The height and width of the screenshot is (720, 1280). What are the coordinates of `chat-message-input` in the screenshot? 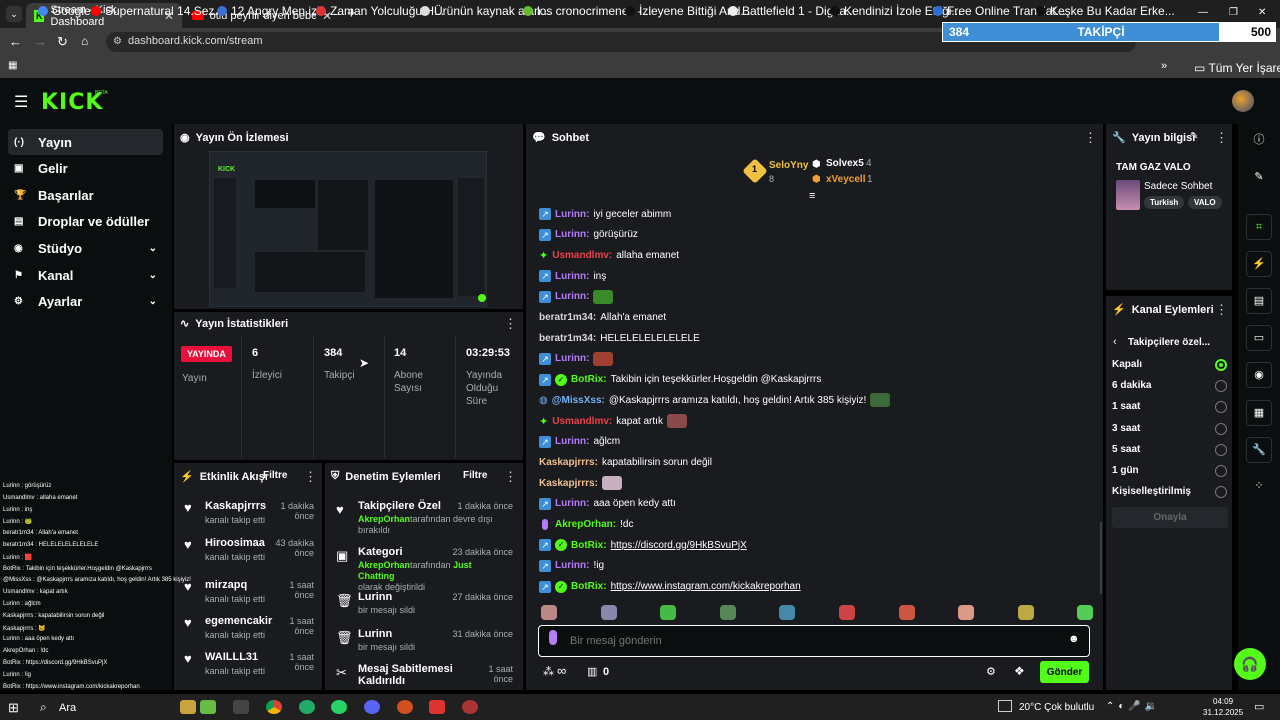 It's located at (805, 641).